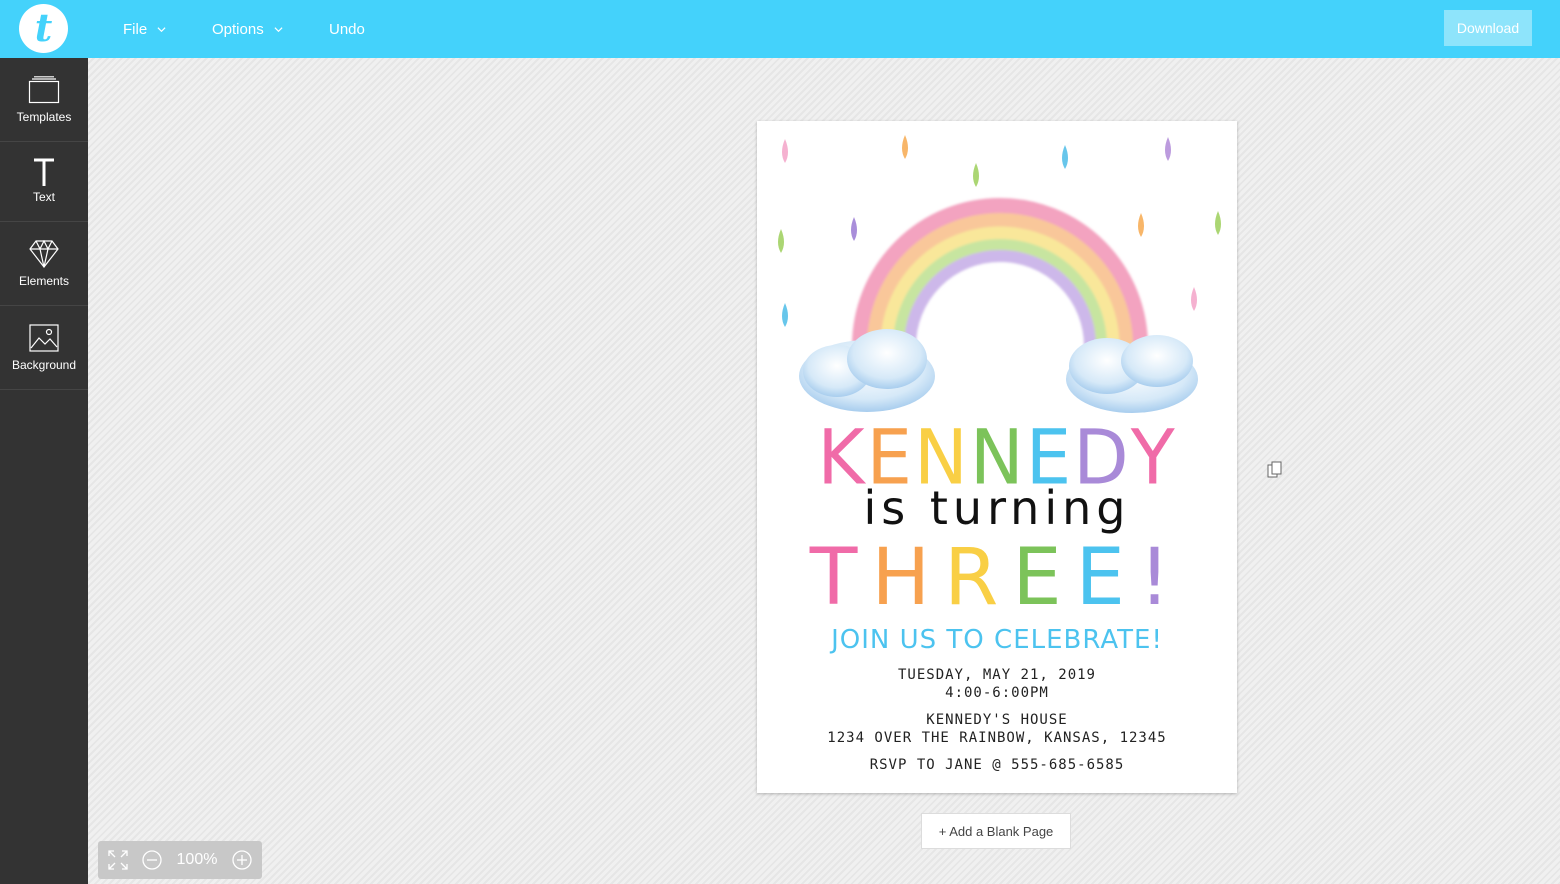  What do you see at coordinates (840, 578) in the screenshot?
I see `age-letter: T` at bounding box center [840, 578].